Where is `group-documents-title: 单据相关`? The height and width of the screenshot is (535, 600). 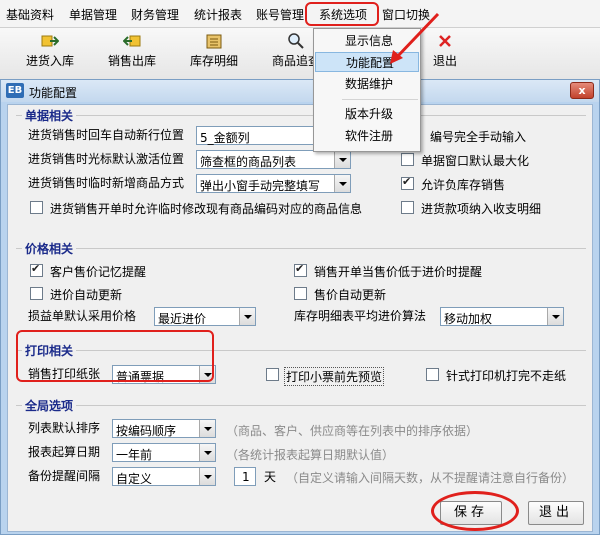
group-documents-title: 单据相关 is located at coordinates (49, 115).